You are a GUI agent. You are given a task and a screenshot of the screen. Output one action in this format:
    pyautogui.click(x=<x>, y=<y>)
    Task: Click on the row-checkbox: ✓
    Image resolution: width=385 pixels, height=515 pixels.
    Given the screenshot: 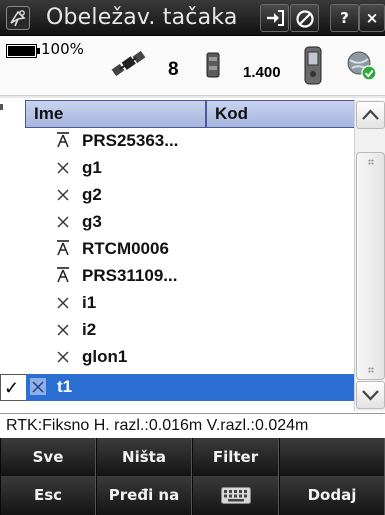 What is the action you would take?
    pyautogui.click(x=13, y=387)
    